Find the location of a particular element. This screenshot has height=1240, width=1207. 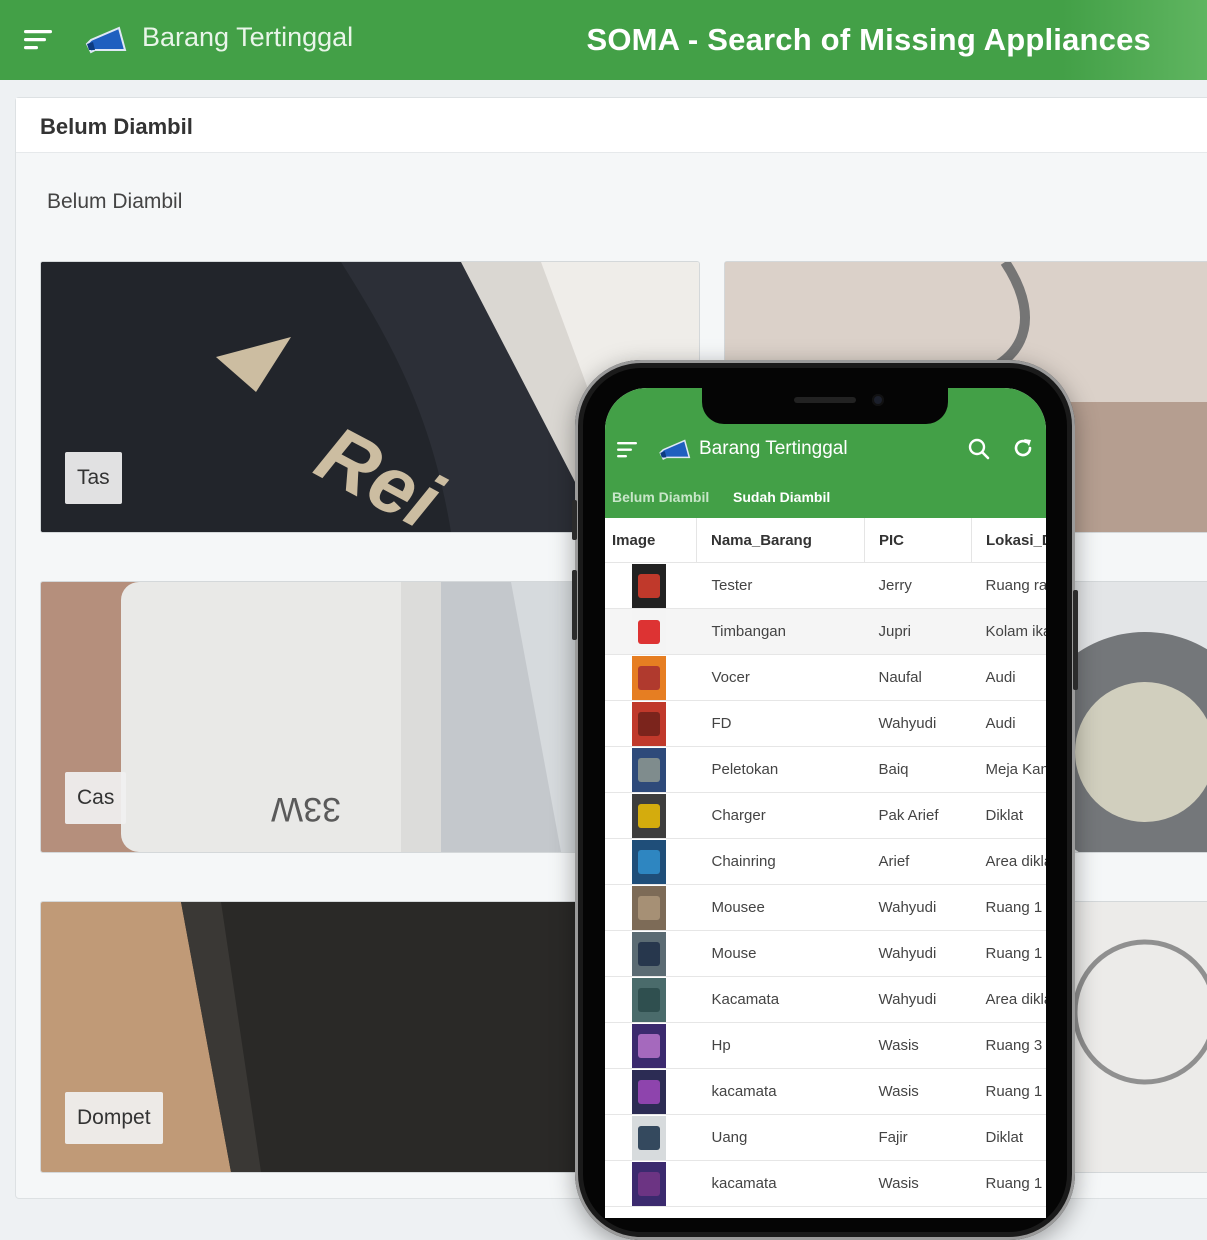

phone-camera is located at coordinates (878, 400).